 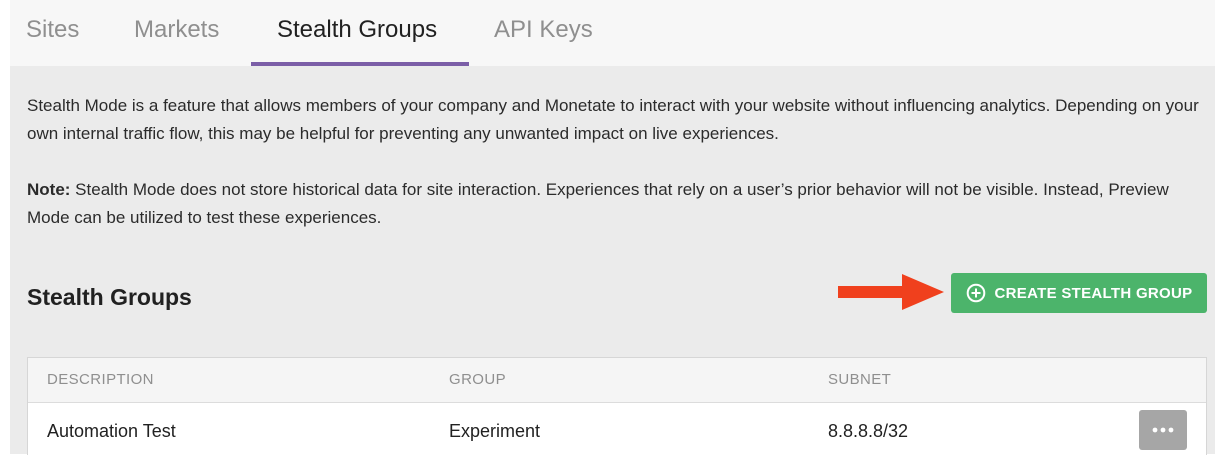 I want to click on header-description: DESCRIPTION, so click(x=100, y=380).